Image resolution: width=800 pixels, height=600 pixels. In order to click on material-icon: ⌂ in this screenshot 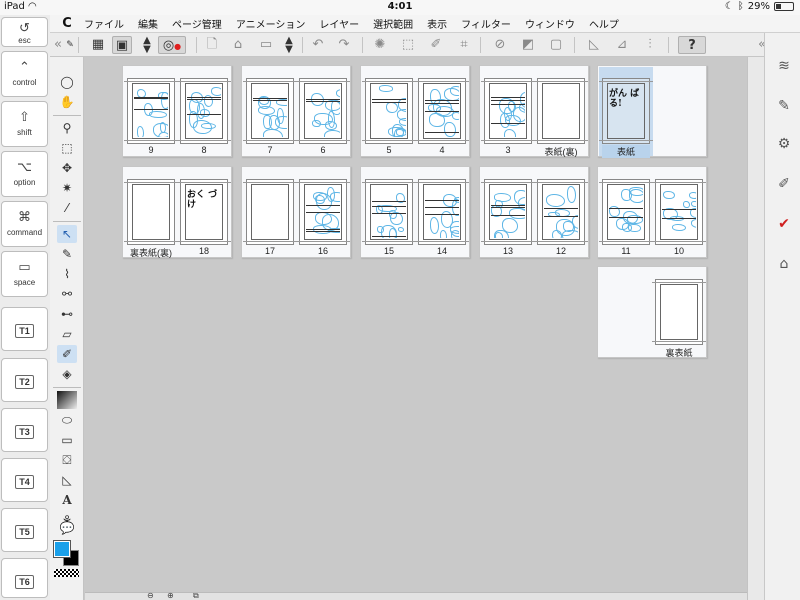, I will do `click(784, 264)`.